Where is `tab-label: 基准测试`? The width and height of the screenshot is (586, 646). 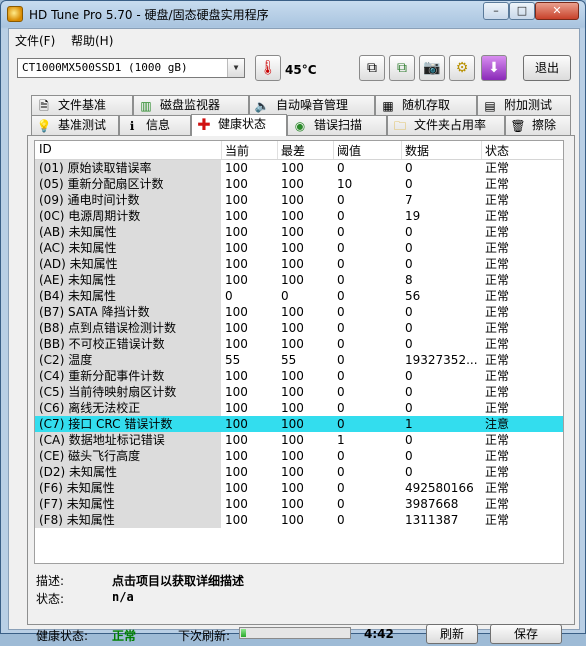 tab-label: 基准测试 is located at coordinates (82, 125).